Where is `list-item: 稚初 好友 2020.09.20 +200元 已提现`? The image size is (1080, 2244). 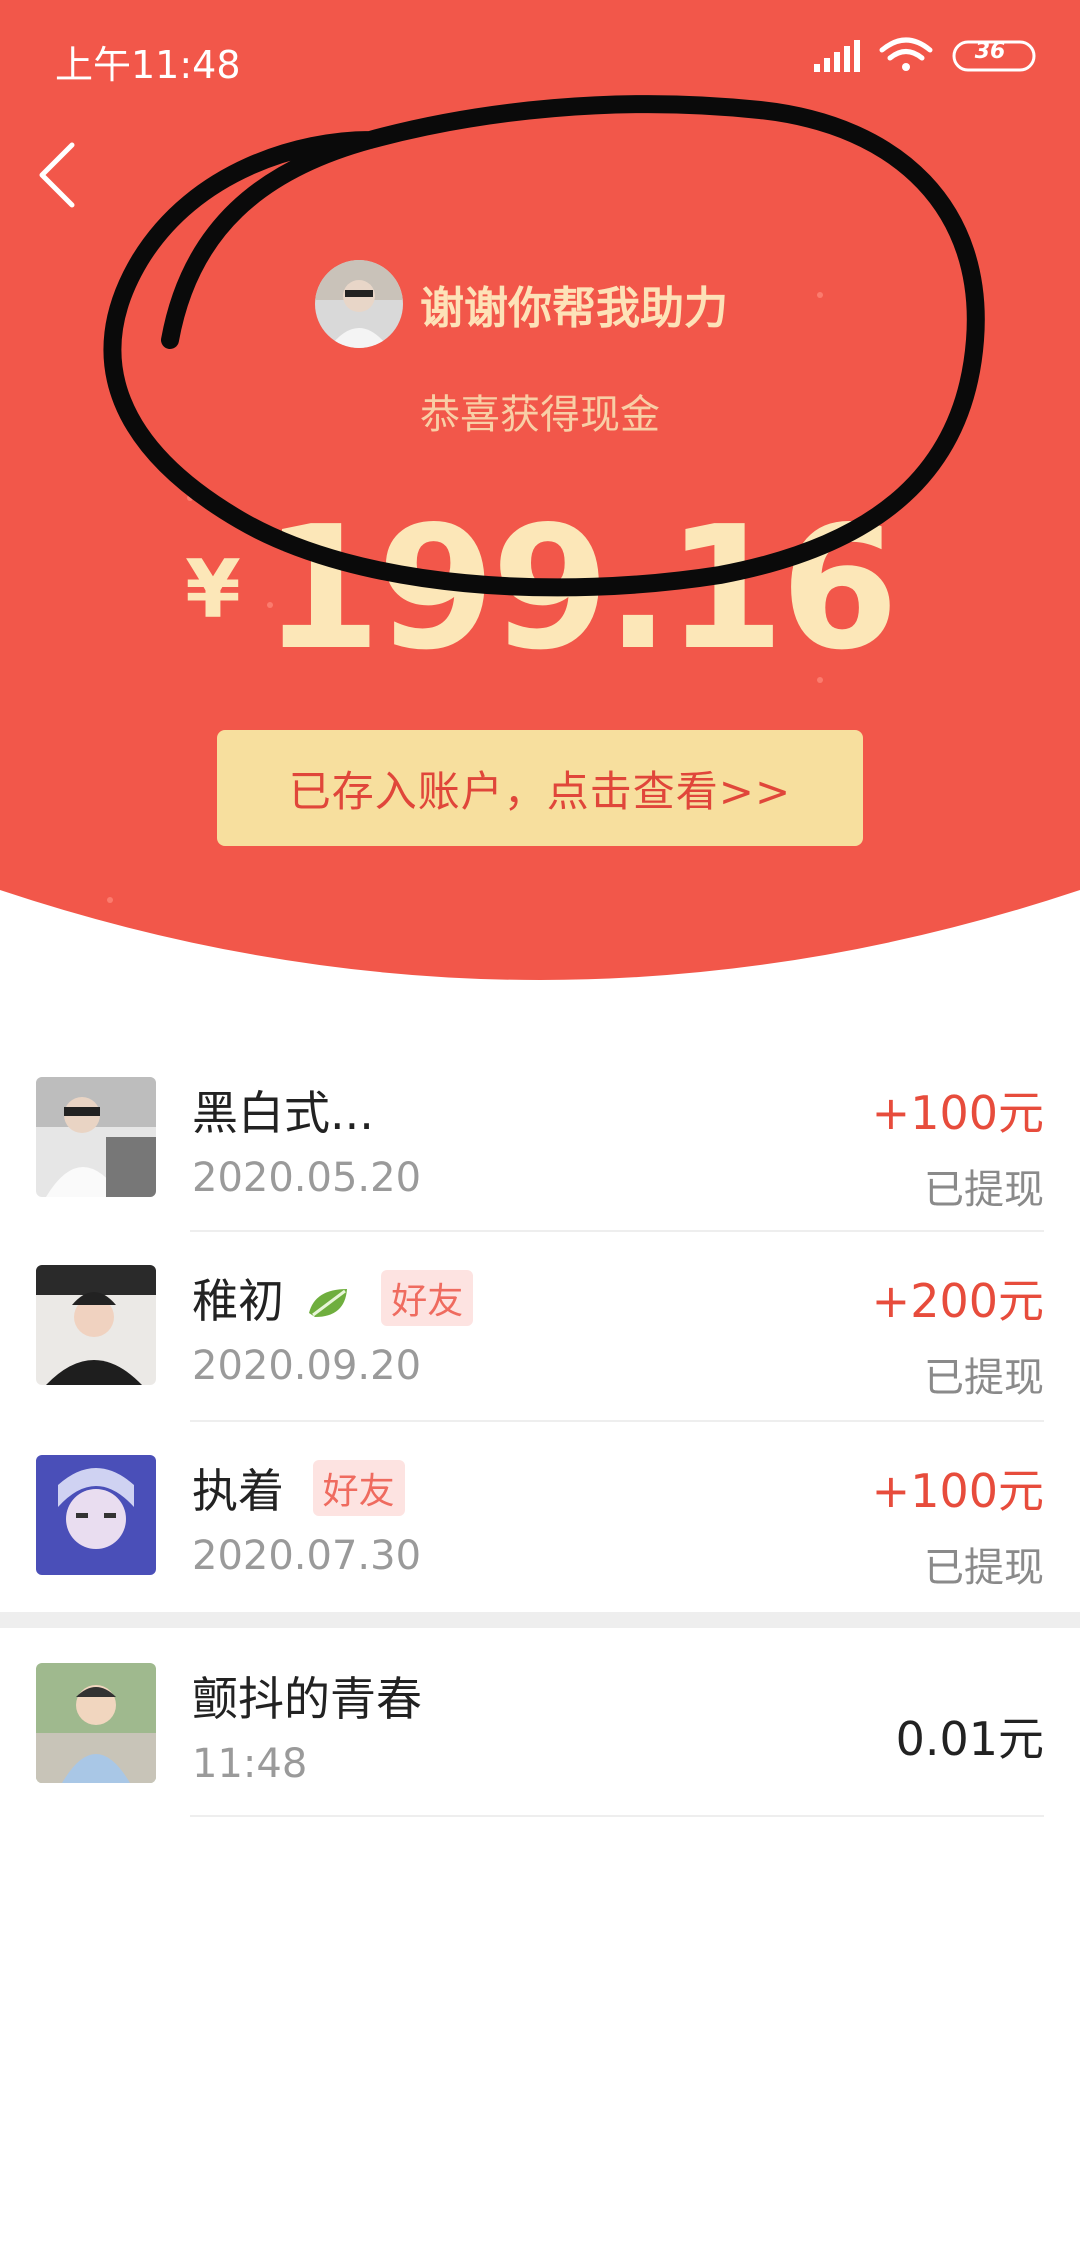 list-item: 稚初 好友 2020.09.20 +200元 已提现 is located at coordinates (540, 1360).